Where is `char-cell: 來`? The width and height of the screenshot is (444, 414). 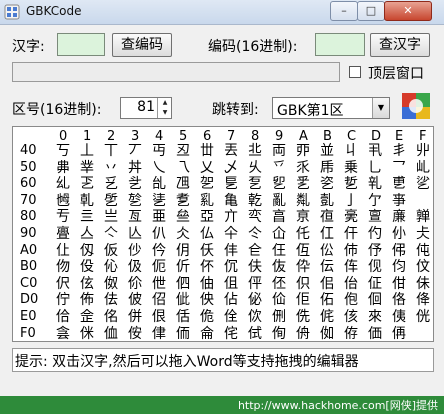 char-cell: 來 is located at coordinates (375, 317).